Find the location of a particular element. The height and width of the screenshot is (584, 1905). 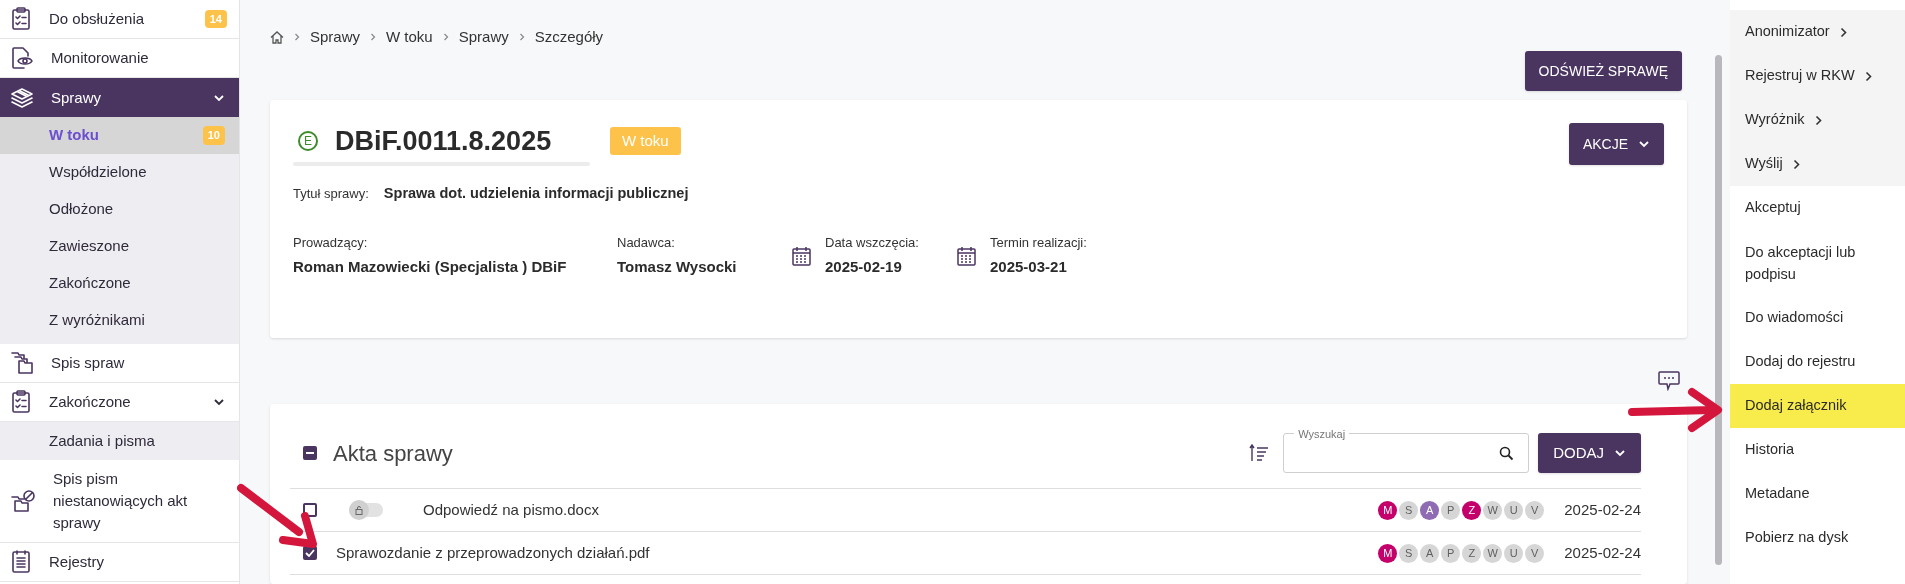

sidebar-subitem: Współdzielone is located at coordinates (119, 172).